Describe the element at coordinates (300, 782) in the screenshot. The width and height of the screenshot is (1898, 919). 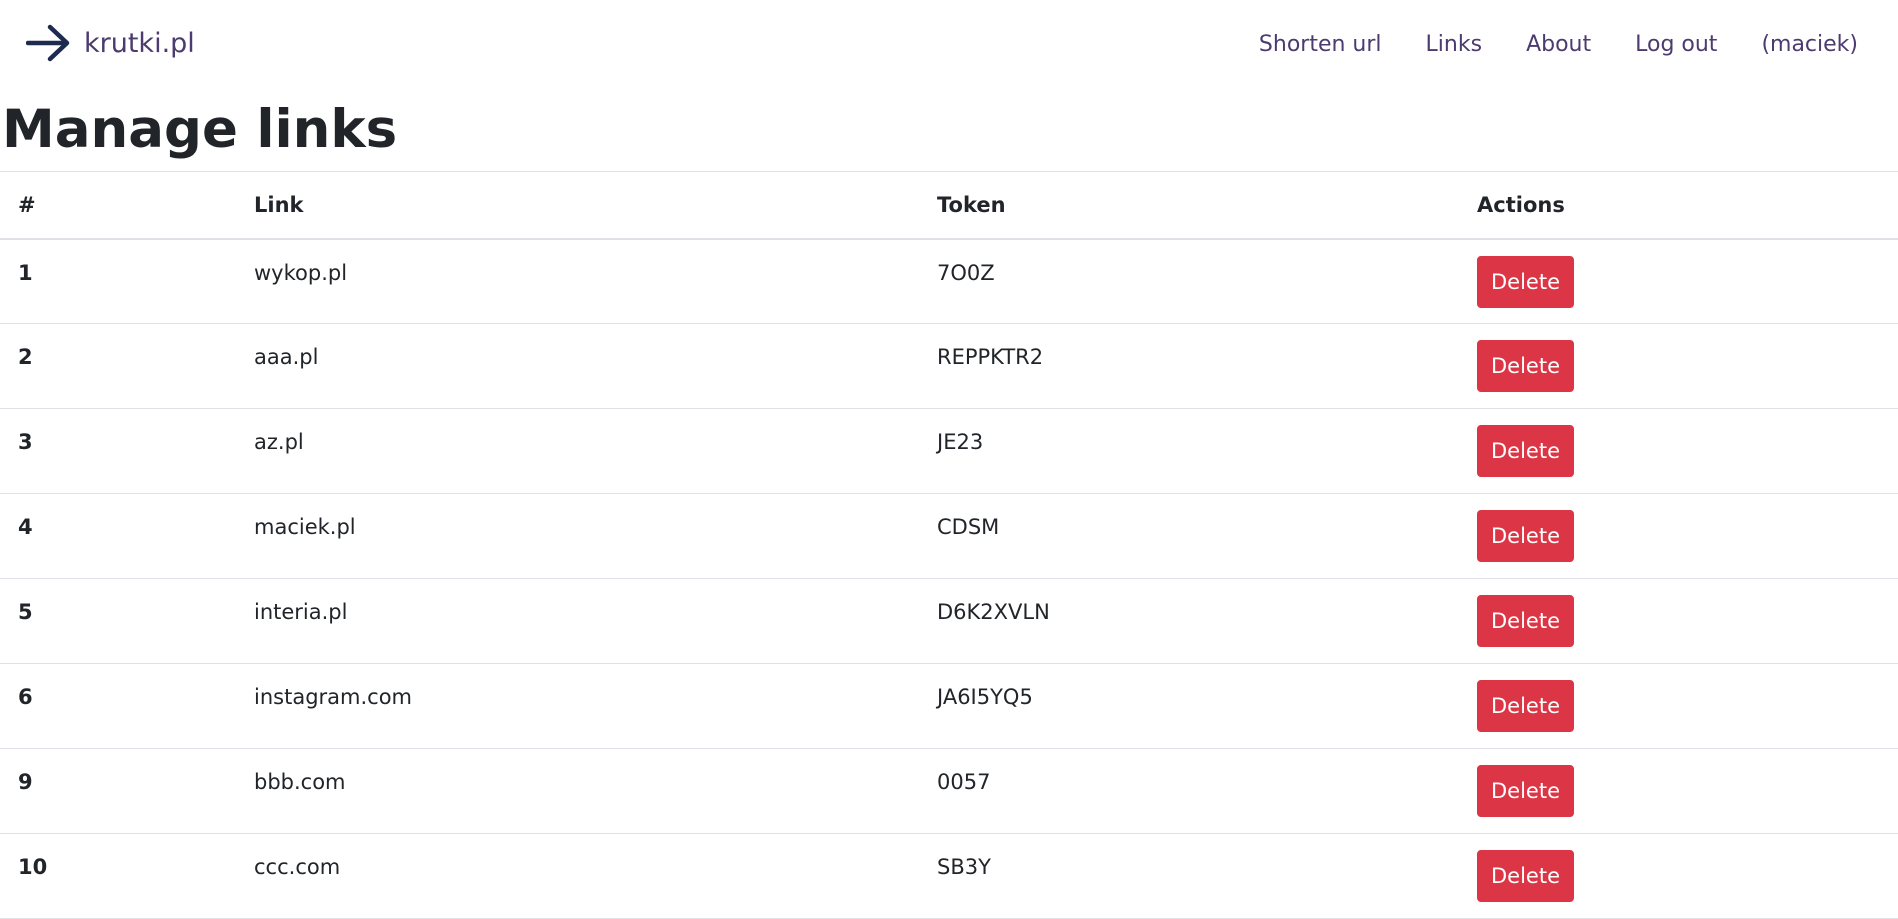
I see `row-link: bbb.com` at that location.